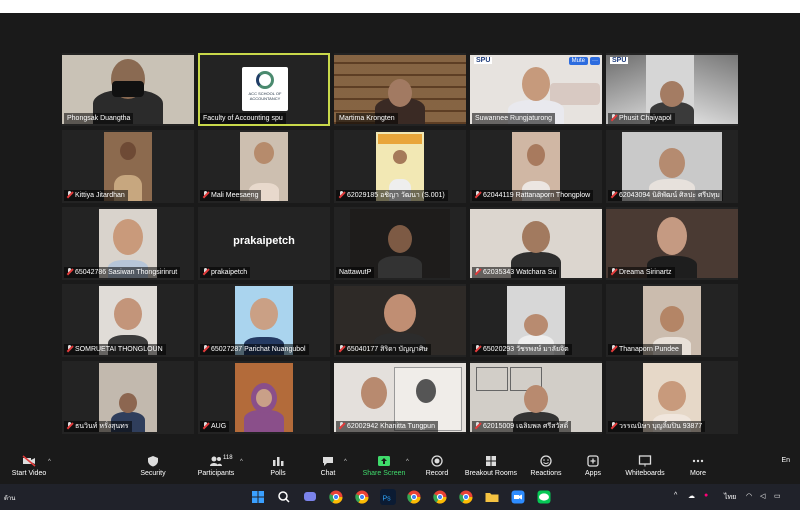  Describe the element at coordinates (400, 89) in the screenshot. I see `participant-tile: Martima Krongten` at that location.